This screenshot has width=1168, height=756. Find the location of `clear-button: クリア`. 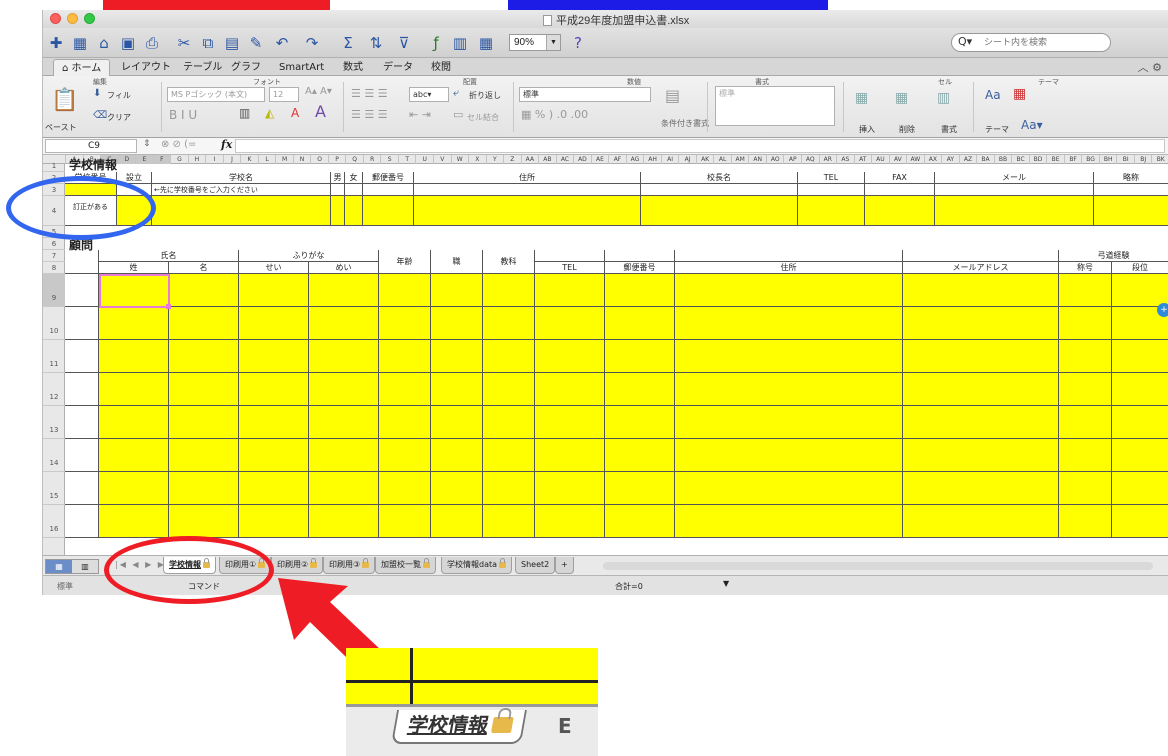

clear-button: クリア is located at coordinates (119, 117).